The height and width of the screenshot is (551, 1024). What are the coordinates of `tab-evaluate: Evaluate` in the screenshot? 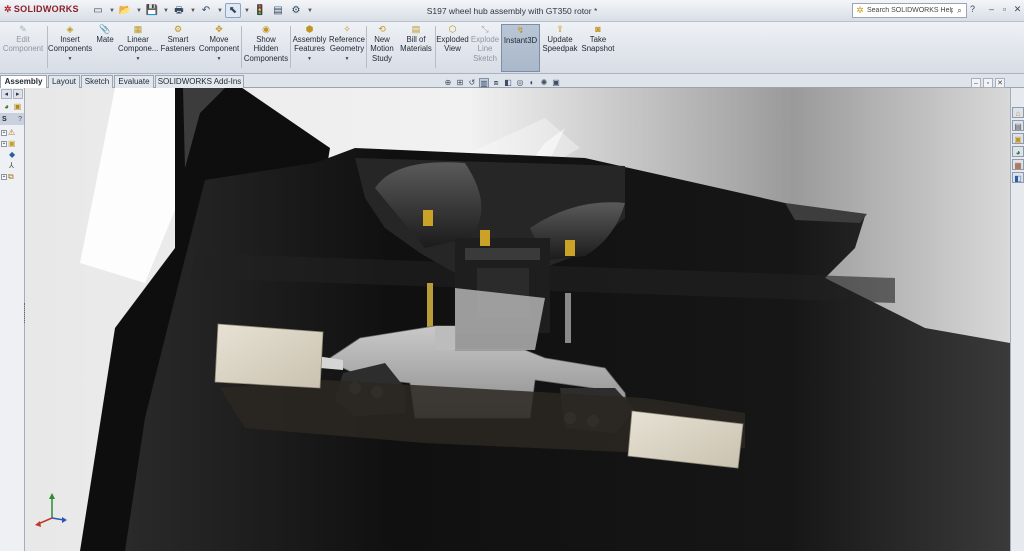 It's located at (134, 81).